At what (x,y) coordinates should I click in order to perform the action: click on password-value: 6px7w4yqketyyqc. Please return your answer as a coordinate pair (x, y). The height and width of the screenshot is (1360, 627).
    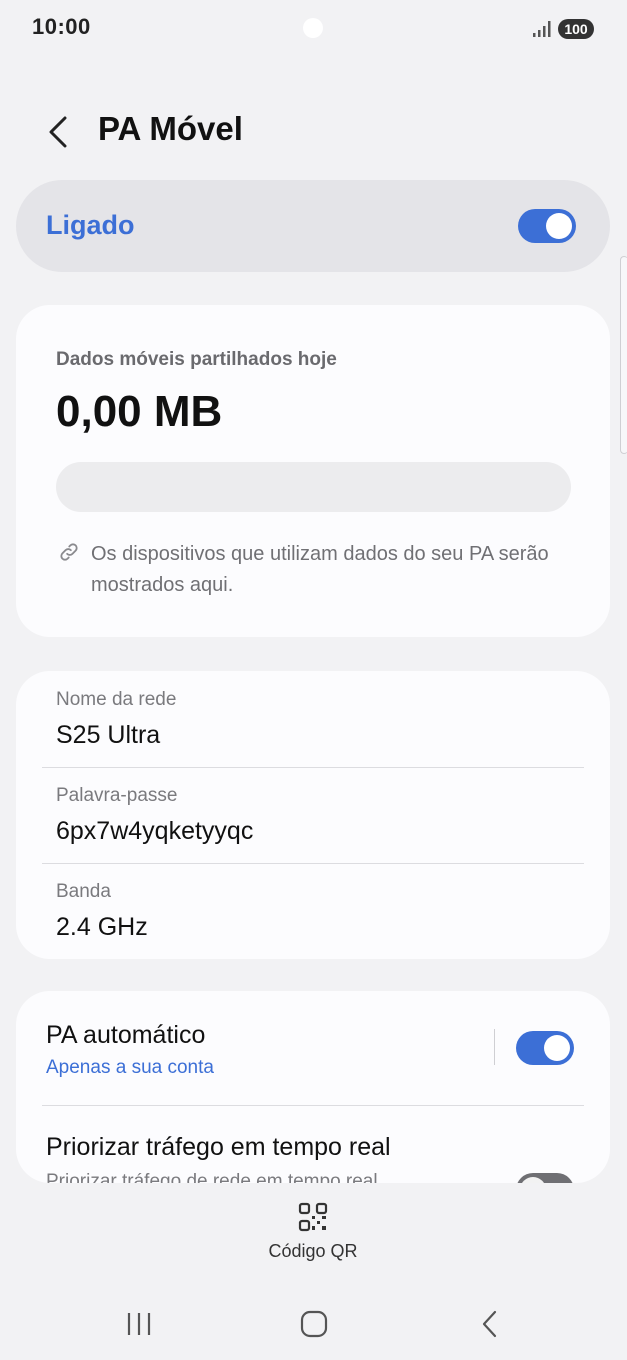
    Looking at the image, I should click on (155, 831).